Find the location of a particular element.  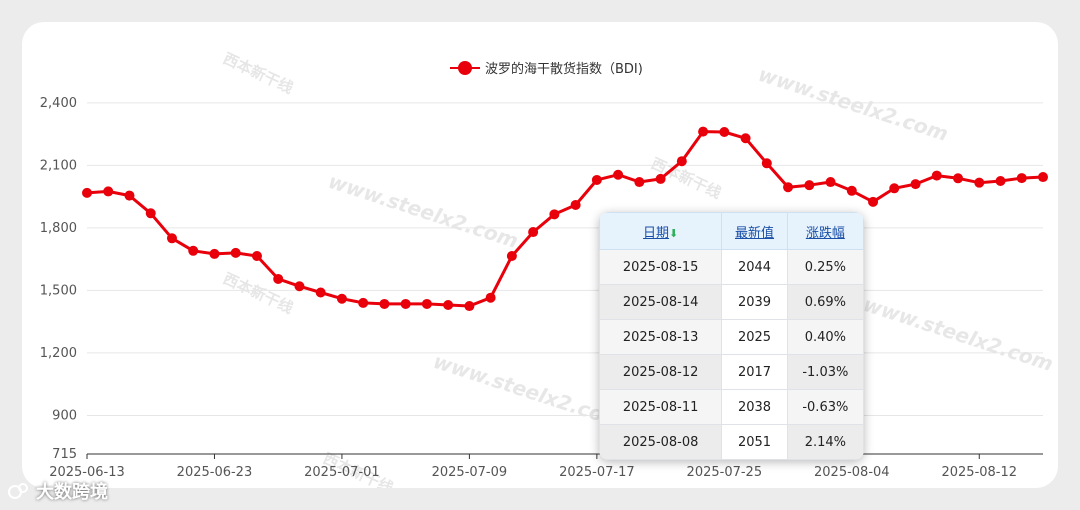

table-row: 2025-08-11 2038 -0.63% is located at coordinates (731, 407).